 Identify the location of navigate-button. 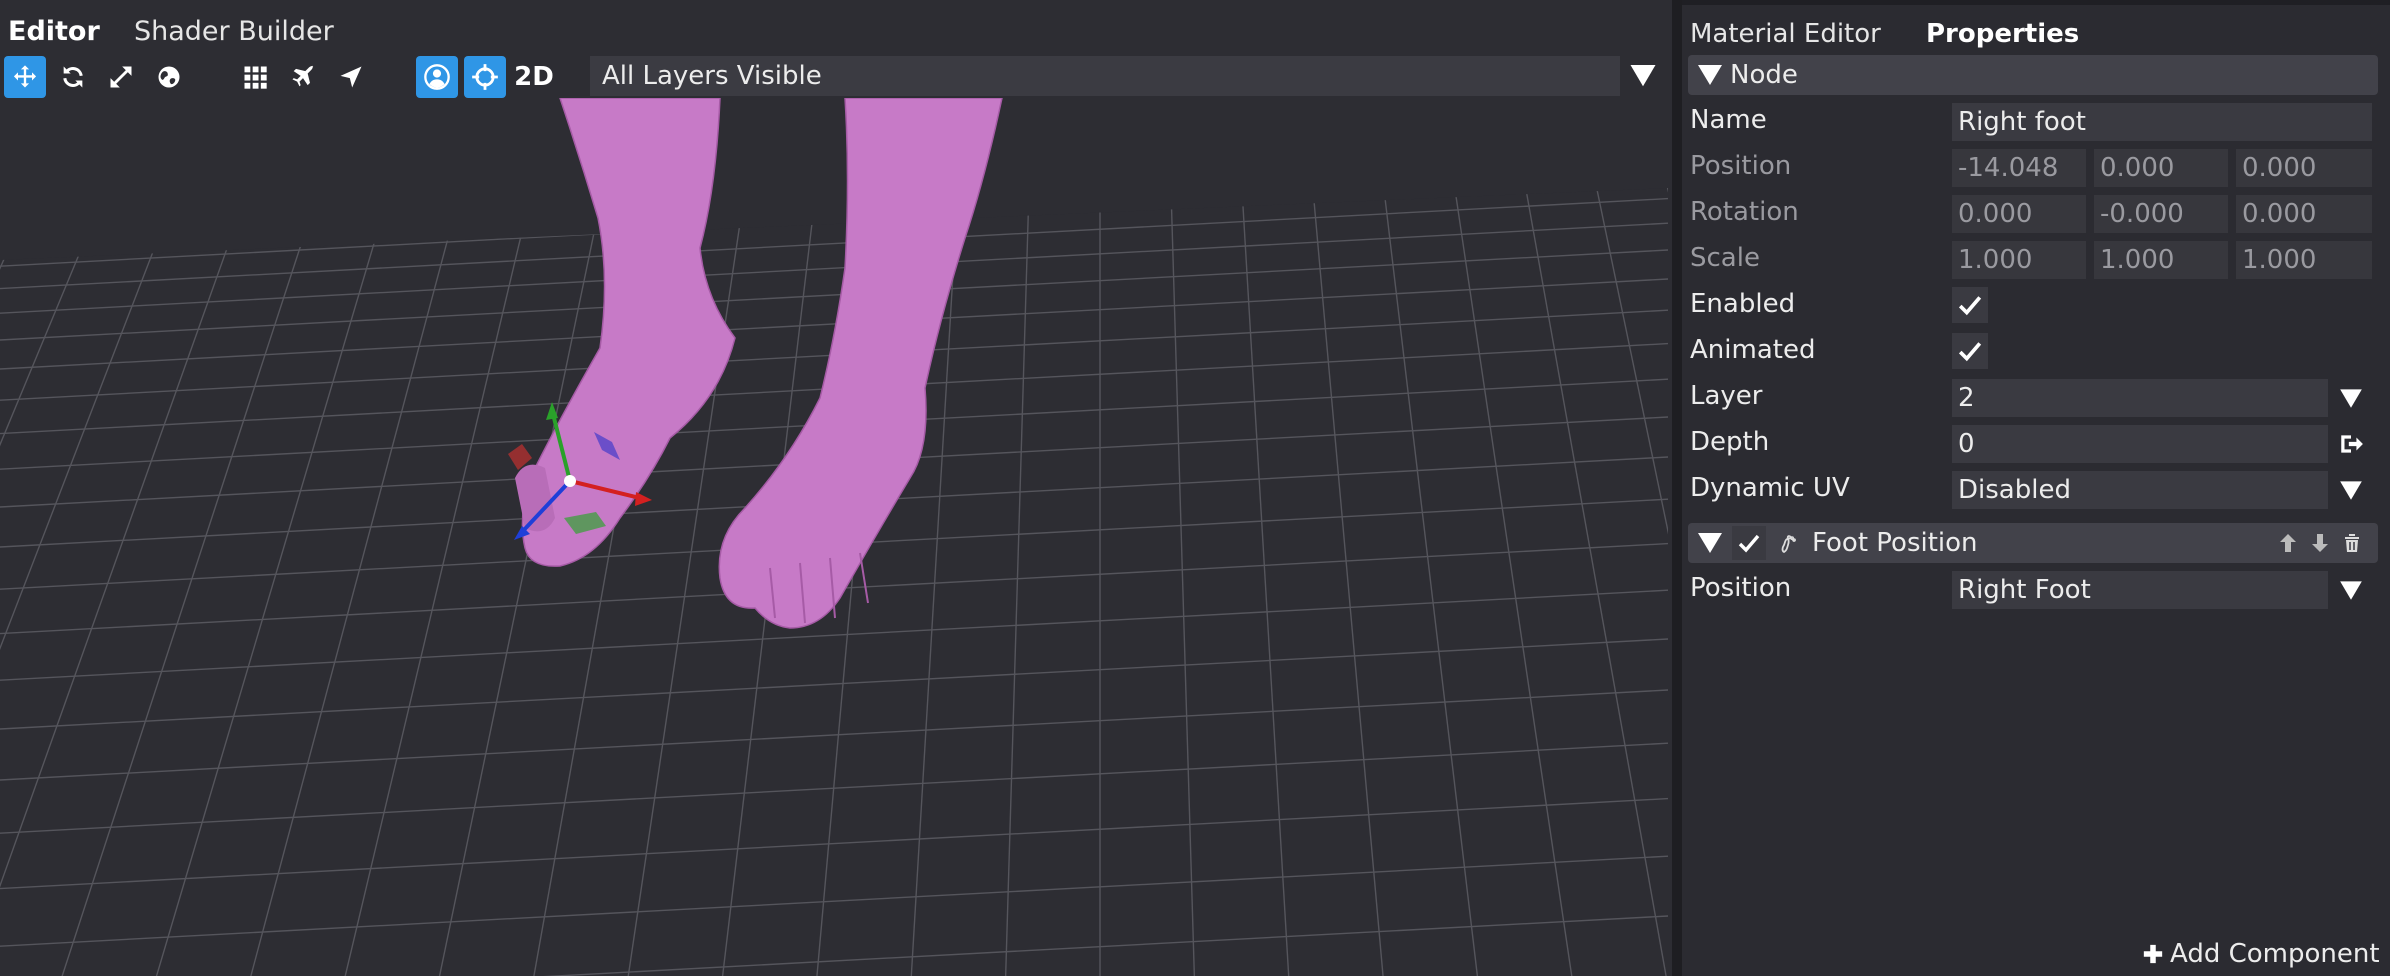
(351, 77).